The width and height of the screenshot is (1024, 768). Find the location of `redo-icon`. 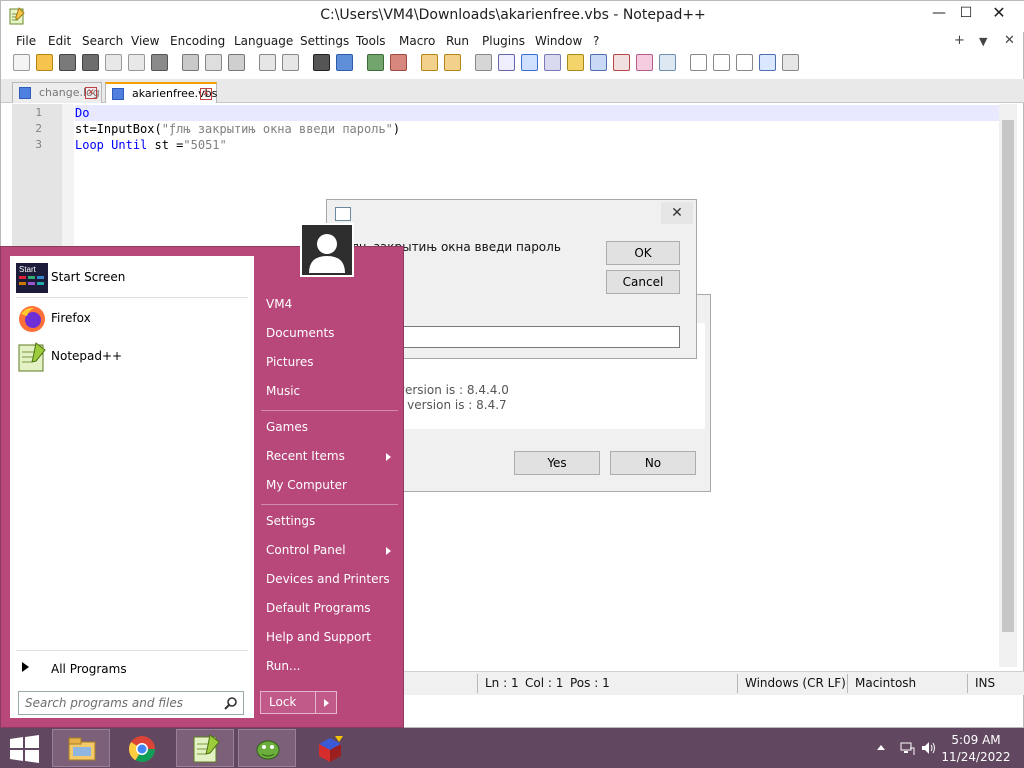

redo-icon is located at coordinates (290, 62).